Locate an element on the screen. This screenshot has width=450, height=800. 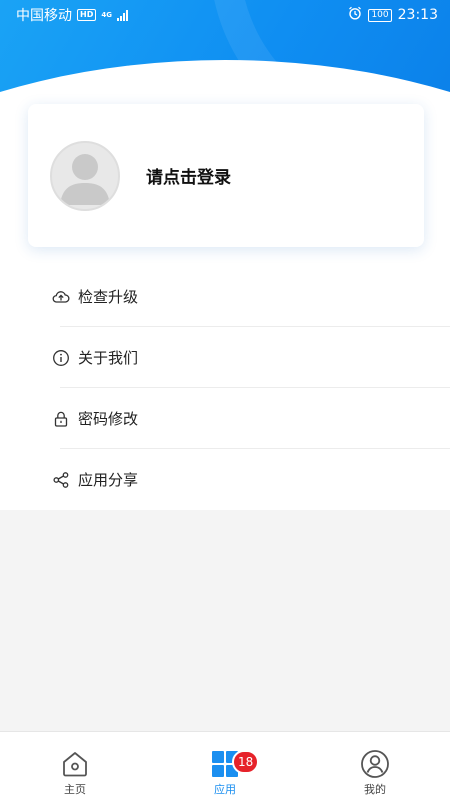
status-bar: 中国移动 HD 4G 100 23:13 is located at coordinates (225, 15).